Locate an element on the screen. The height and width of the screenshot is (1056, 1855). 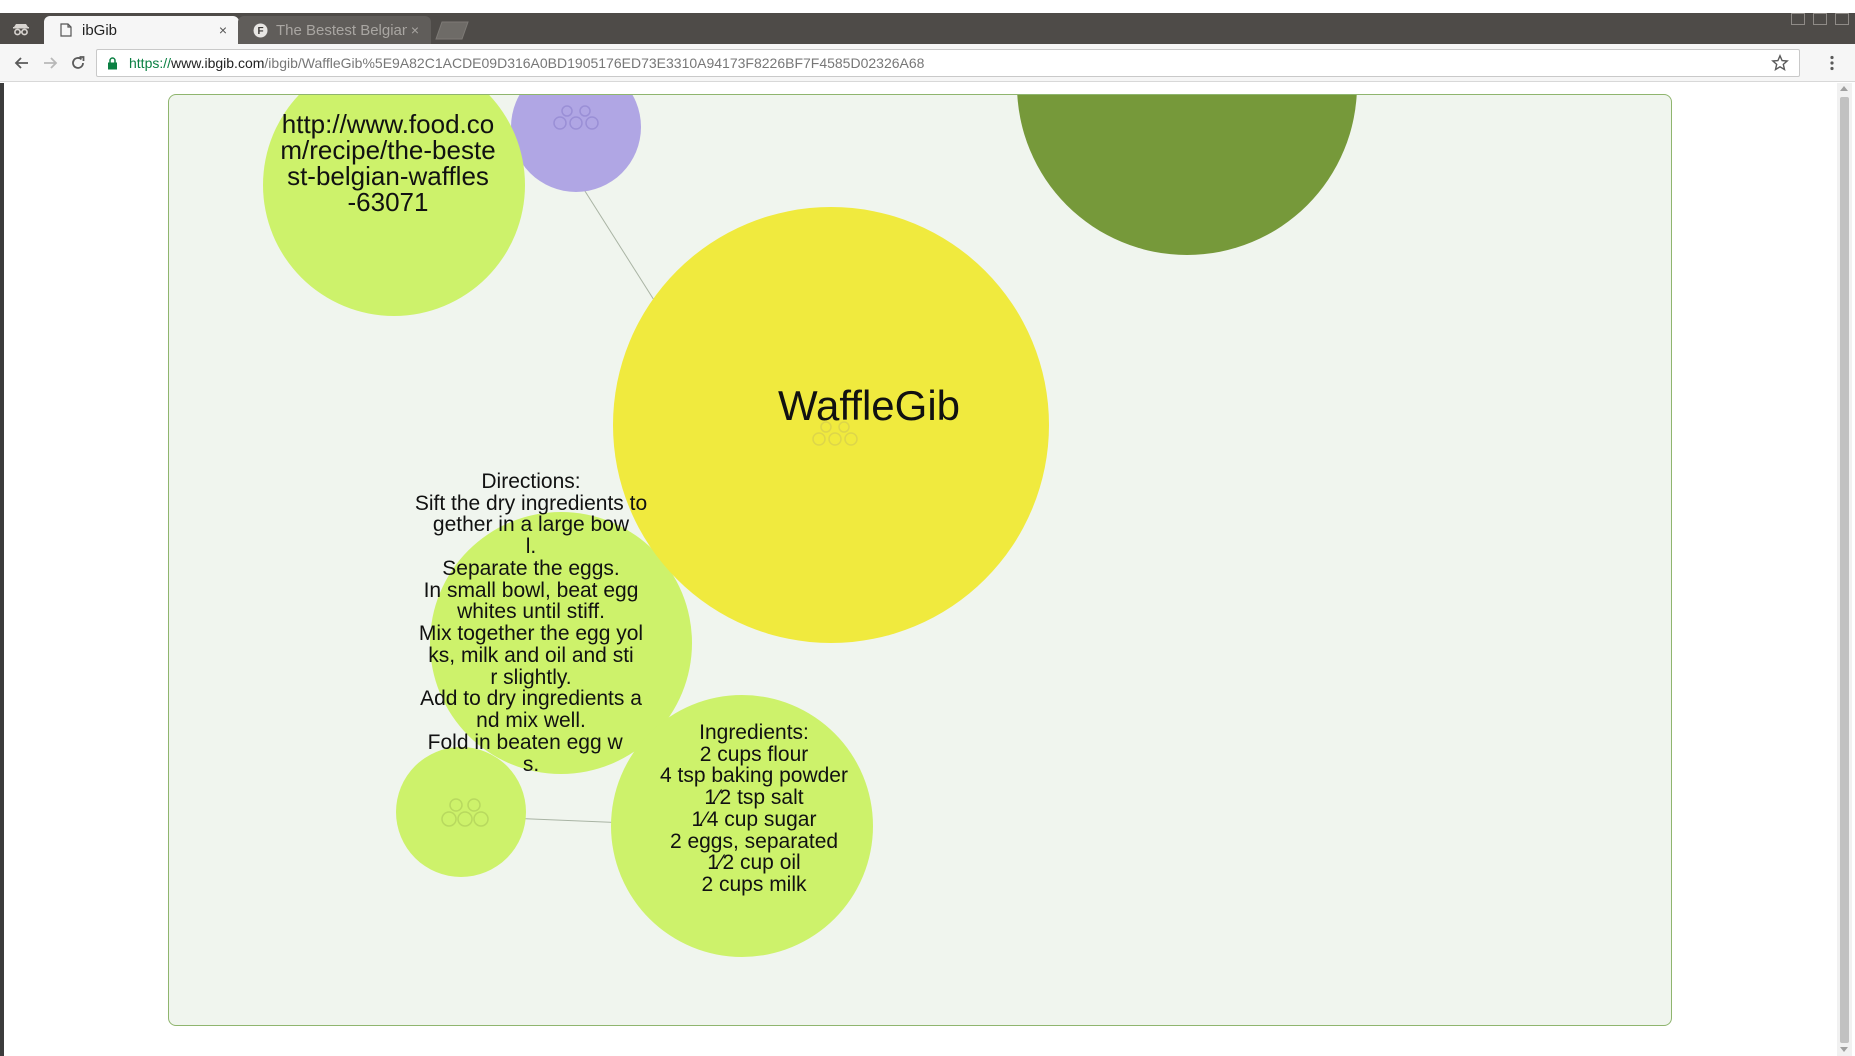
page-icon is located at coordinates (66, 30).